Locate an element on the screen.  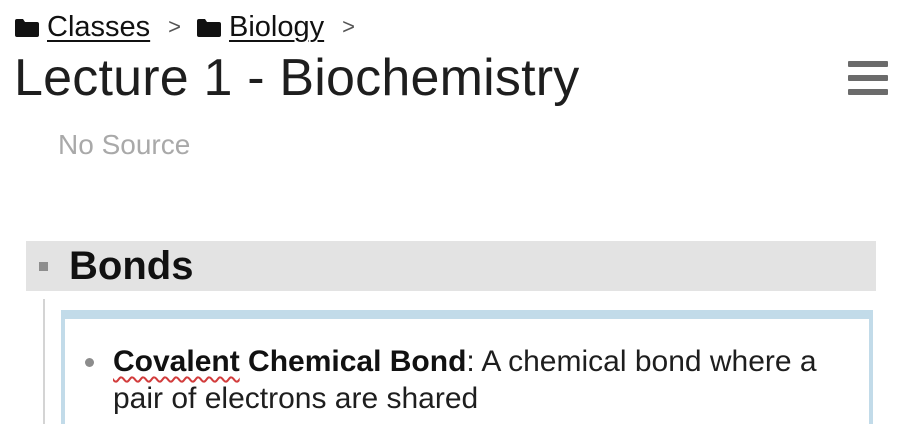
note-term: Chemical Bond is located at coordinates (353, 361).